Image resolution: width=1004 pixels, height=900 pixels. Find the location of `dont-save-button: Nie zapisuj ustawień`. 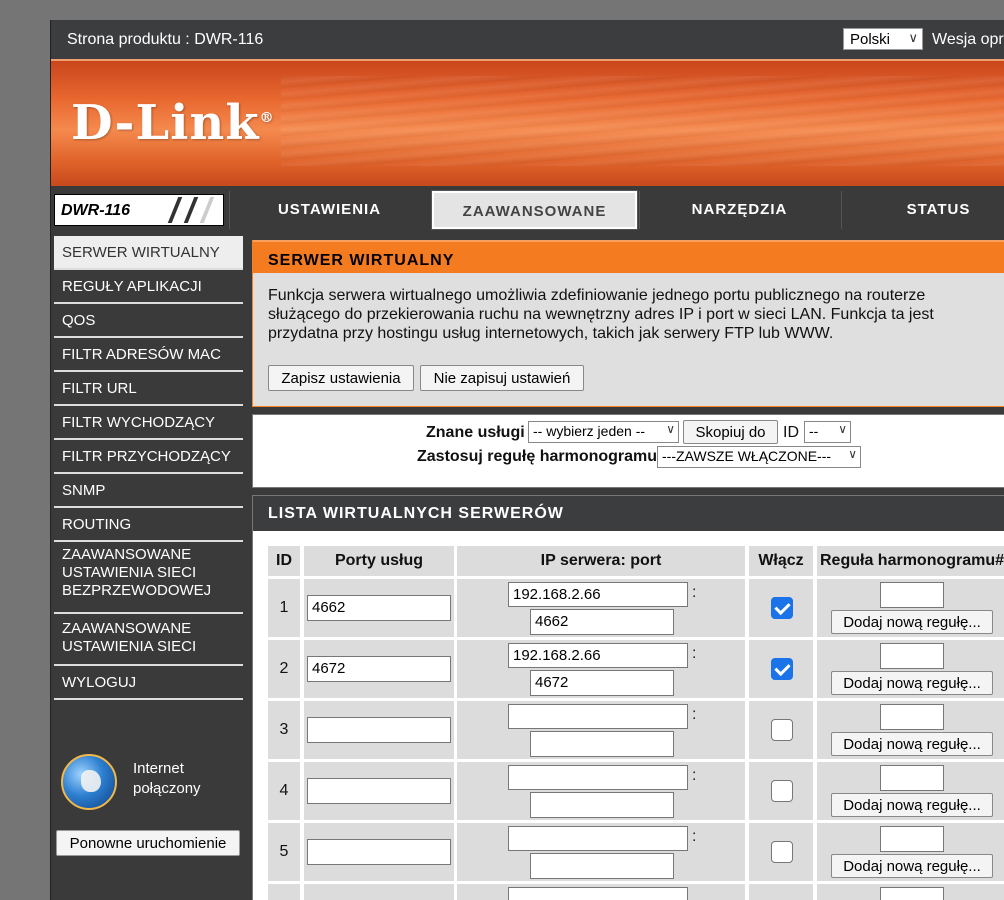

dont-save-button: Nie zapisuj ustawień is located at coordinates (502, 378).